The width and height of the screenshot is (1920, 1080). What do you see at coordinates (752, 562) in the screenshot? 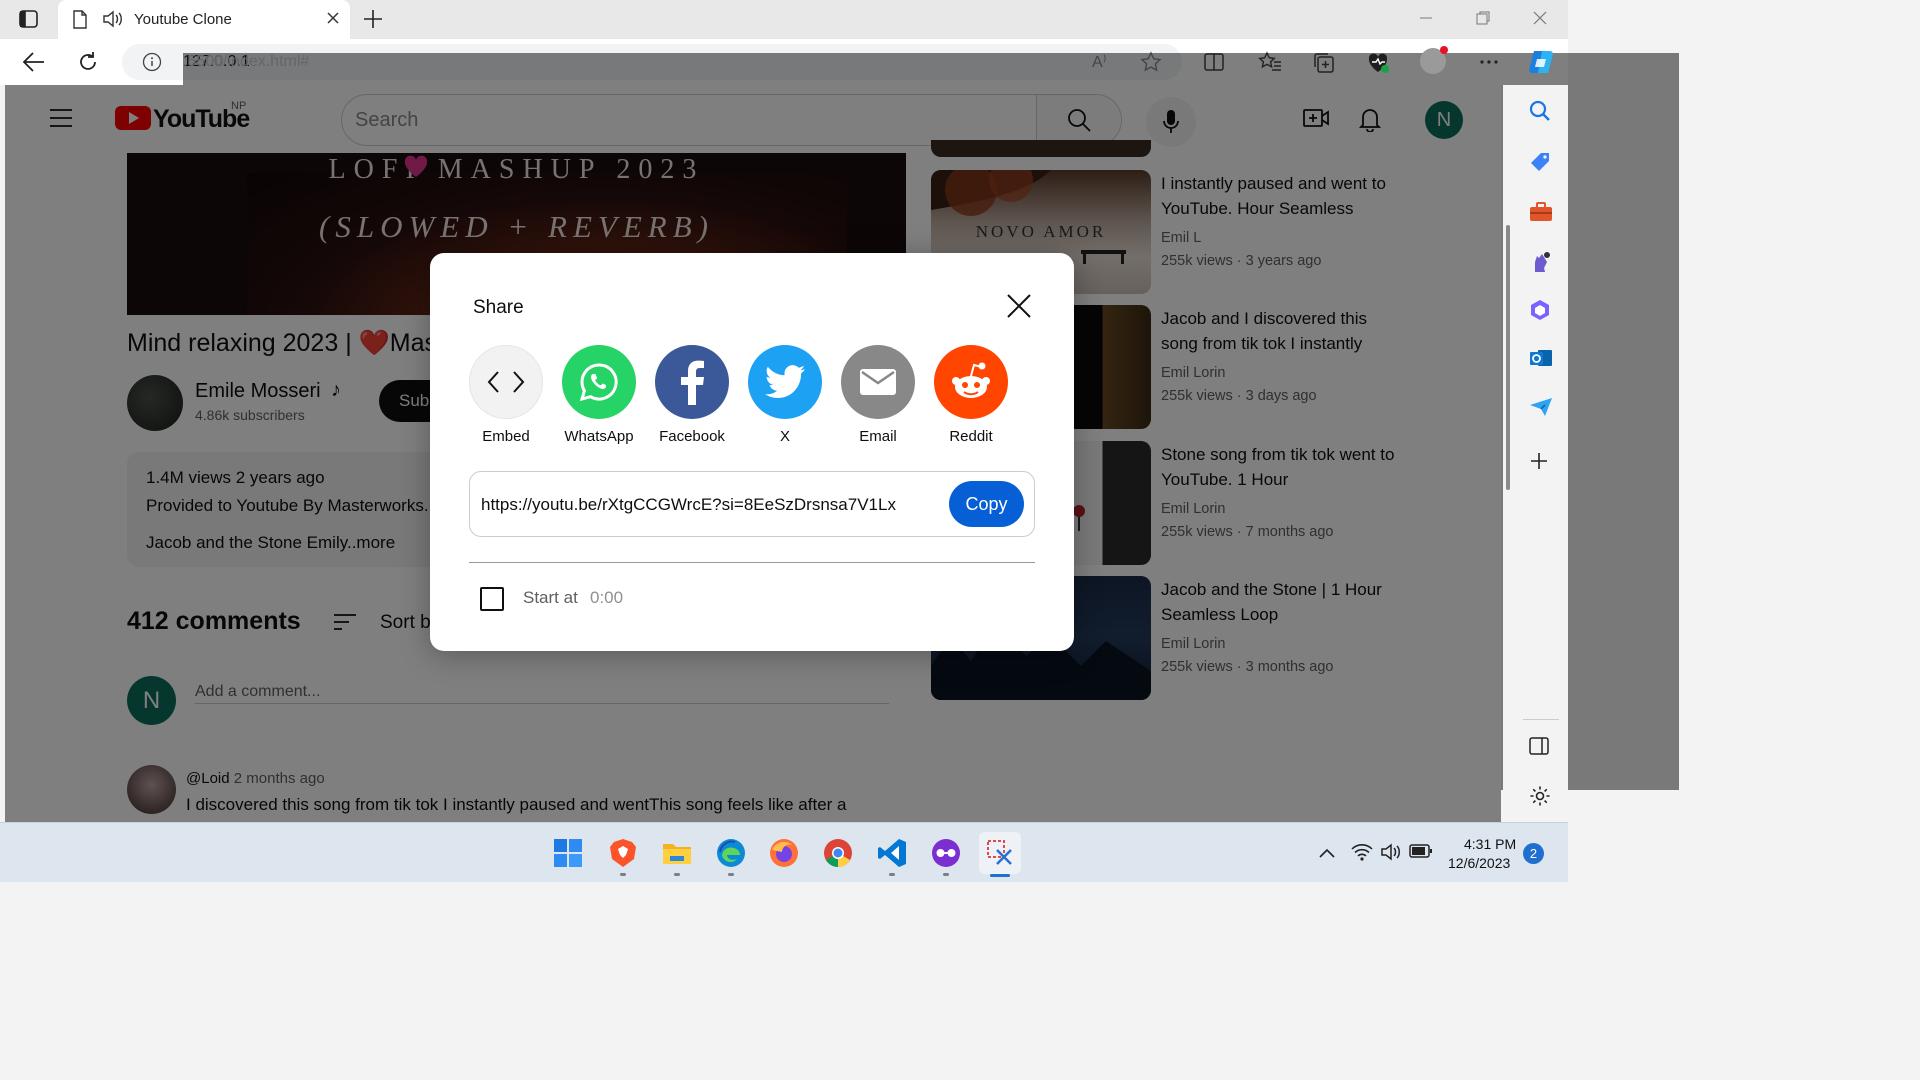
I see `divider` at bounding box center [752, 562].